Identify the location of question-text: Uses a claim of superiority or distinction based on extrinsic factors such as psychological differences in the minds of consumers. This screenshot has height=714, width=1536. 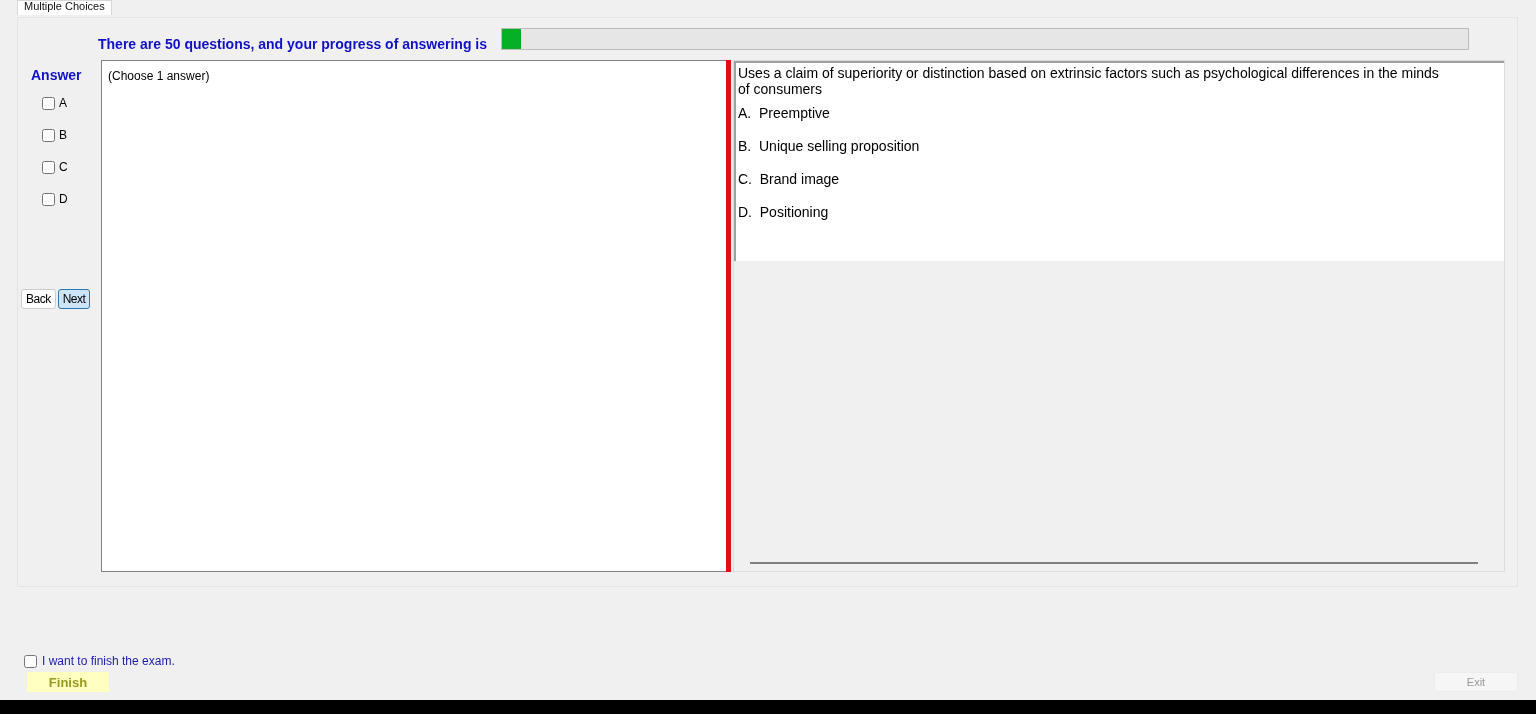
(1089, 81).